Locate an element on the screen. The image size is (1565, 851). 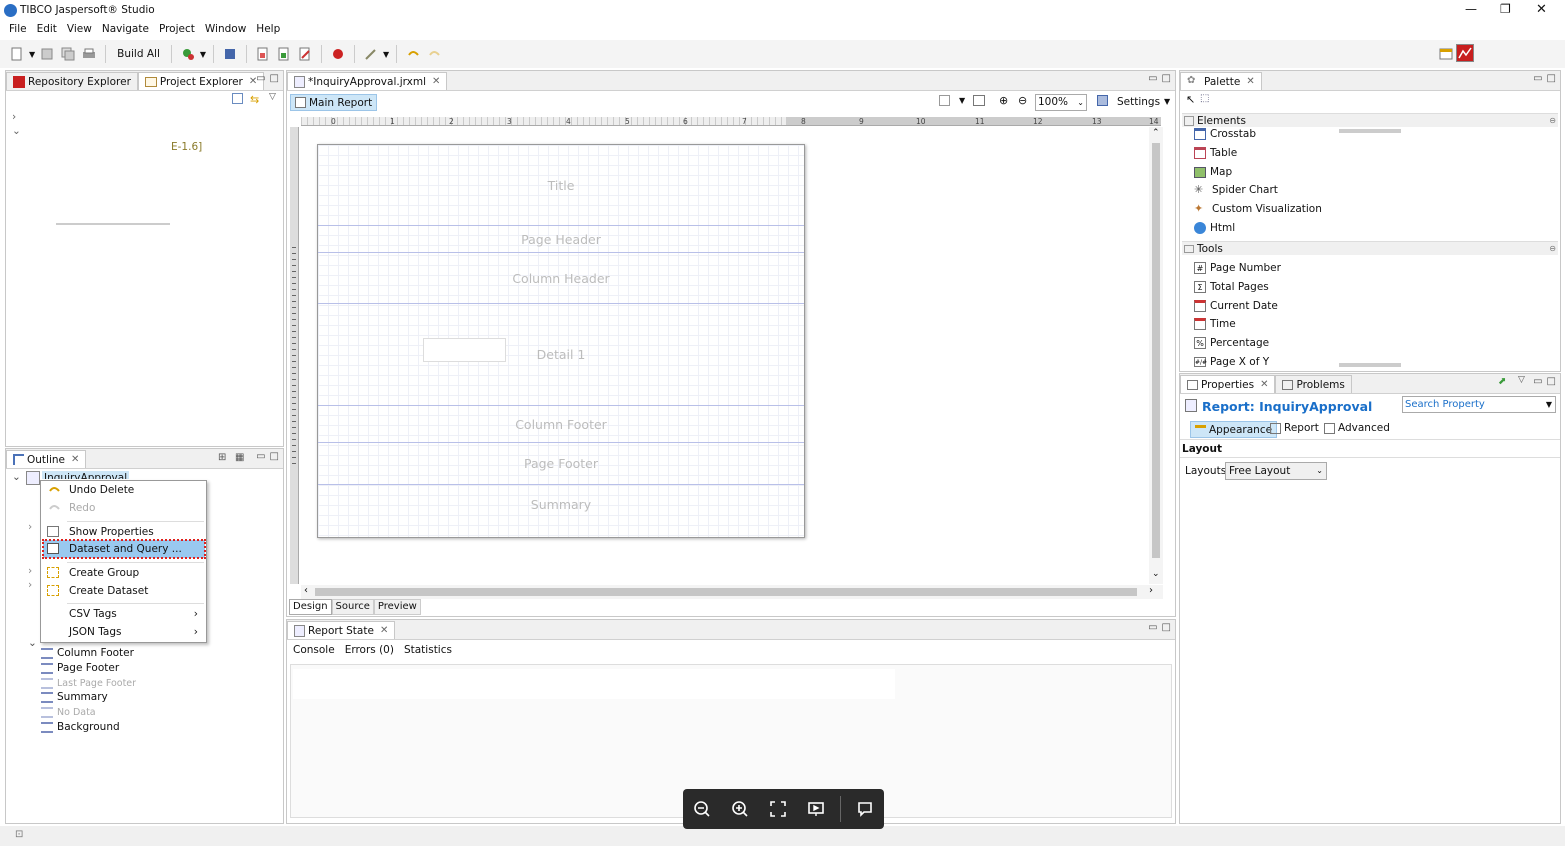
save-icon is located at coordinates (47, 54).